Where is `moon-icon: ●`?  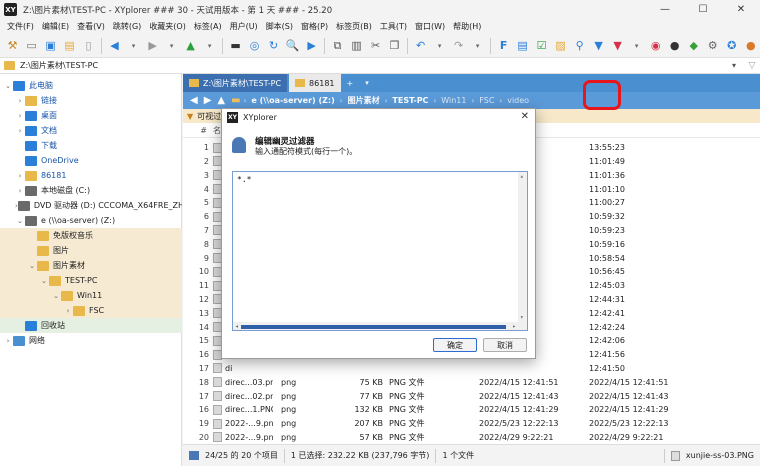 moon-icon: ● is located at coordinates (674, 46).